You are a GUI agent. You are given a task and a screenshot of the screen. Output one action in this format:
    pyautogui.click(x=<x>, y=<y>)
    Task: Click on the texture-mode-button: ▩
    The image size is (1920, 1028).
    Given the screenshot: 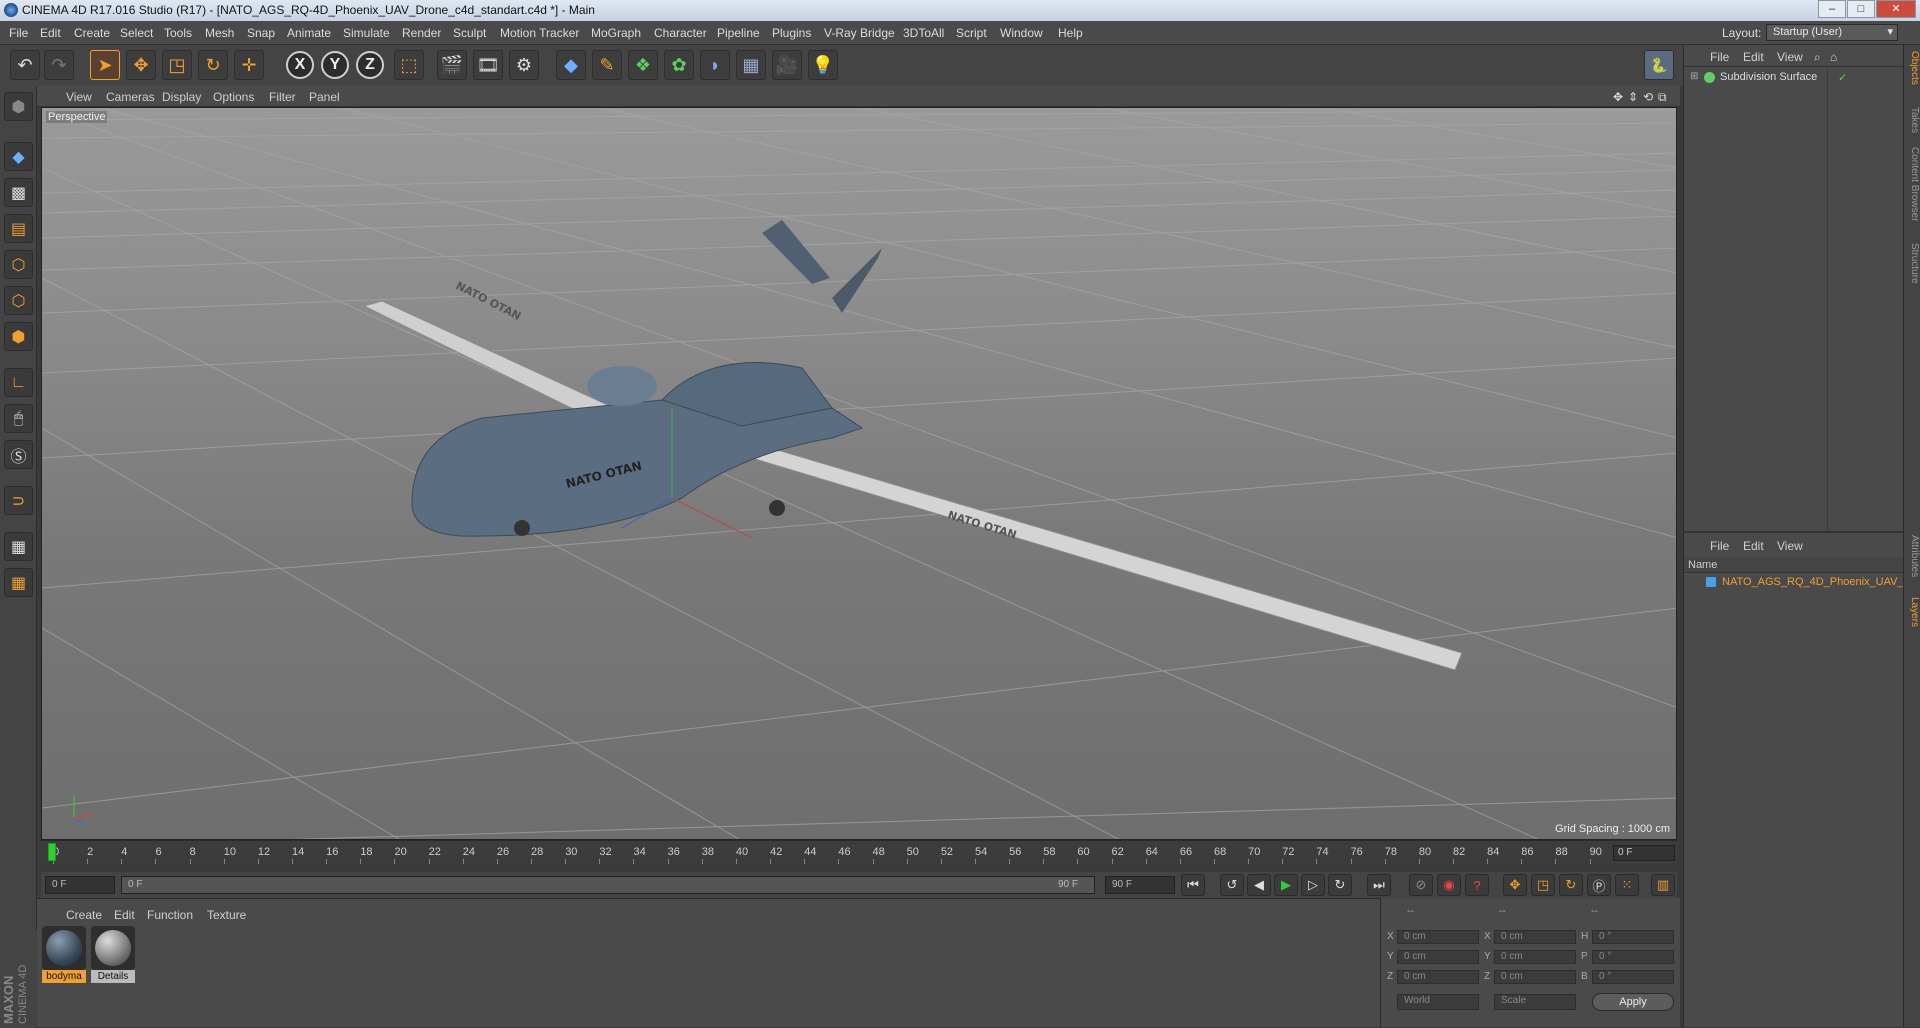 What is the action you would take?
    pyautogui.click(x=18, y=192)
    